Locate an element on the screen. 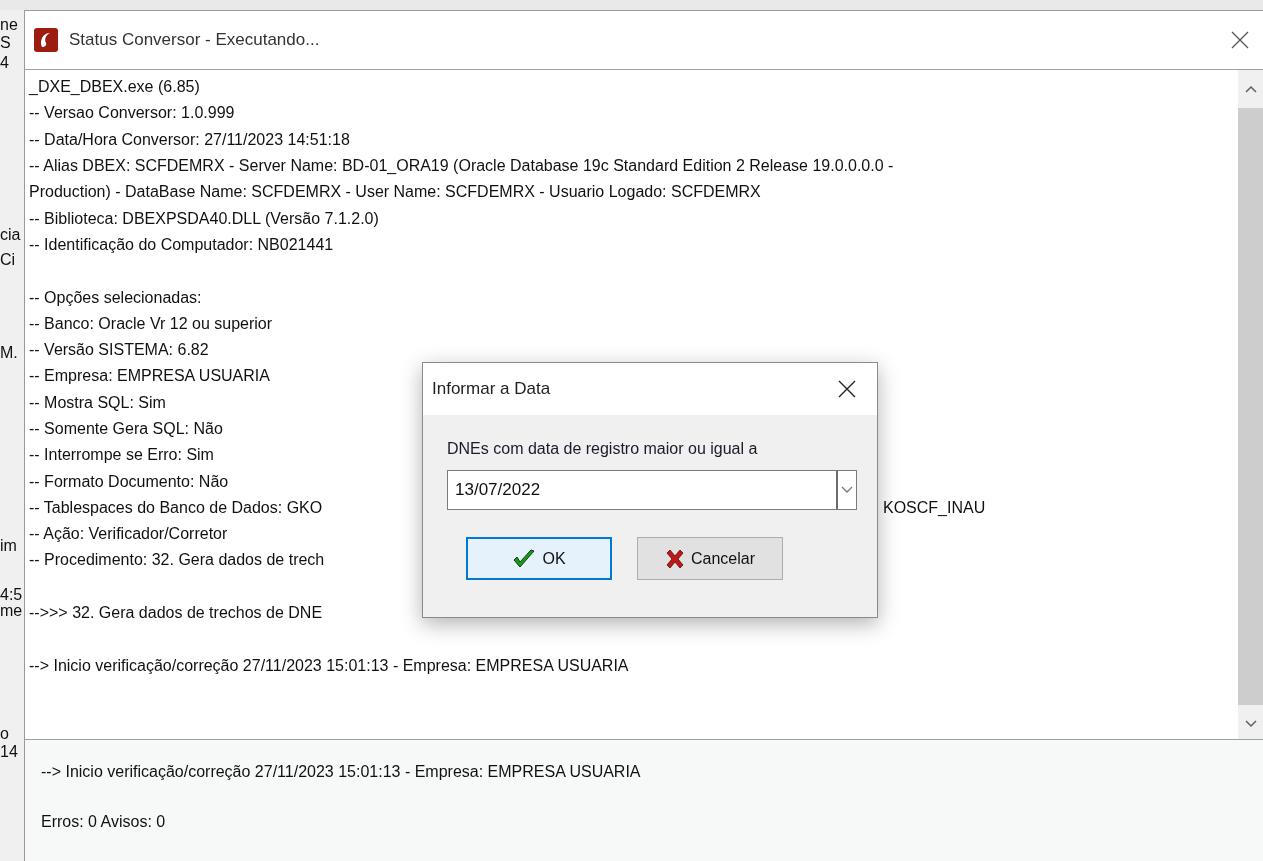 This screenshot has width=1263, height=861. cancel-button: Cancelar is located at coordinates (710, 558).